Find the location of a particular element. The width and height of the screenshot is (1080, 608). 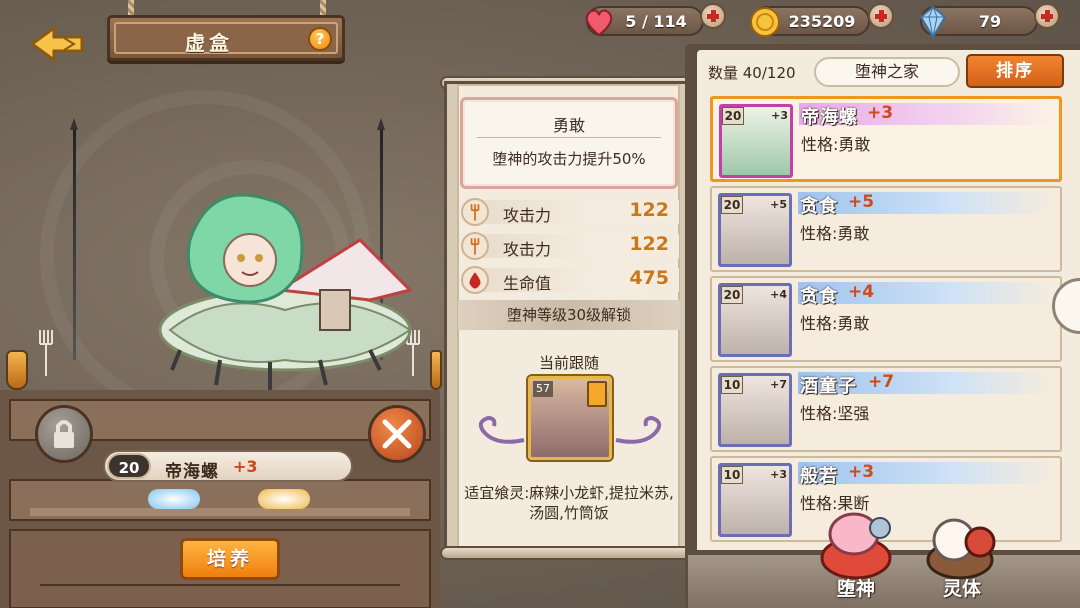

item-name: 帝海螺 is located at coordinates (829, 117).